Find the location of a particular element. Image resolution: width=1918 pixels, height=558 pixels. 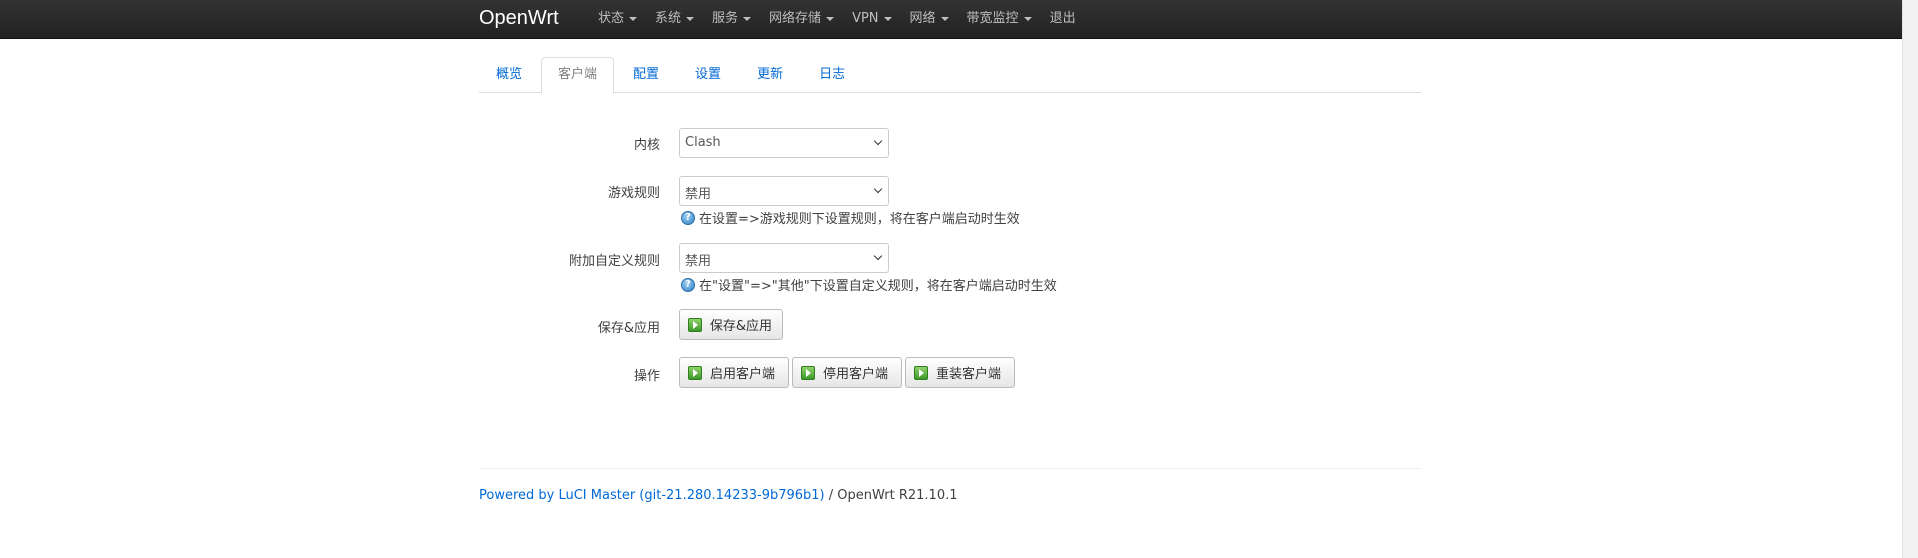

core-label: 内核 is located at coordinates (646, 145).